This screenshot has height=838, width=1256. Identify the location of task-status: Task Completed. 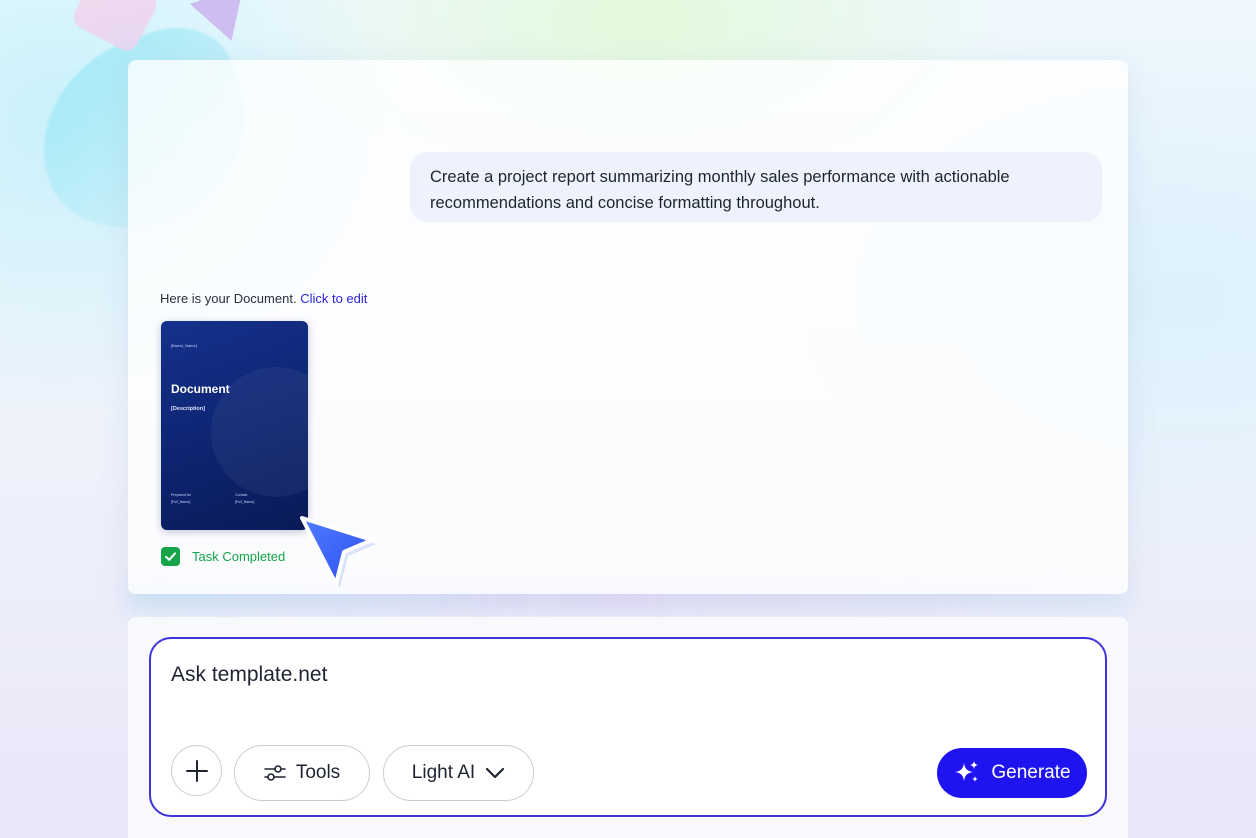
(223, 556).